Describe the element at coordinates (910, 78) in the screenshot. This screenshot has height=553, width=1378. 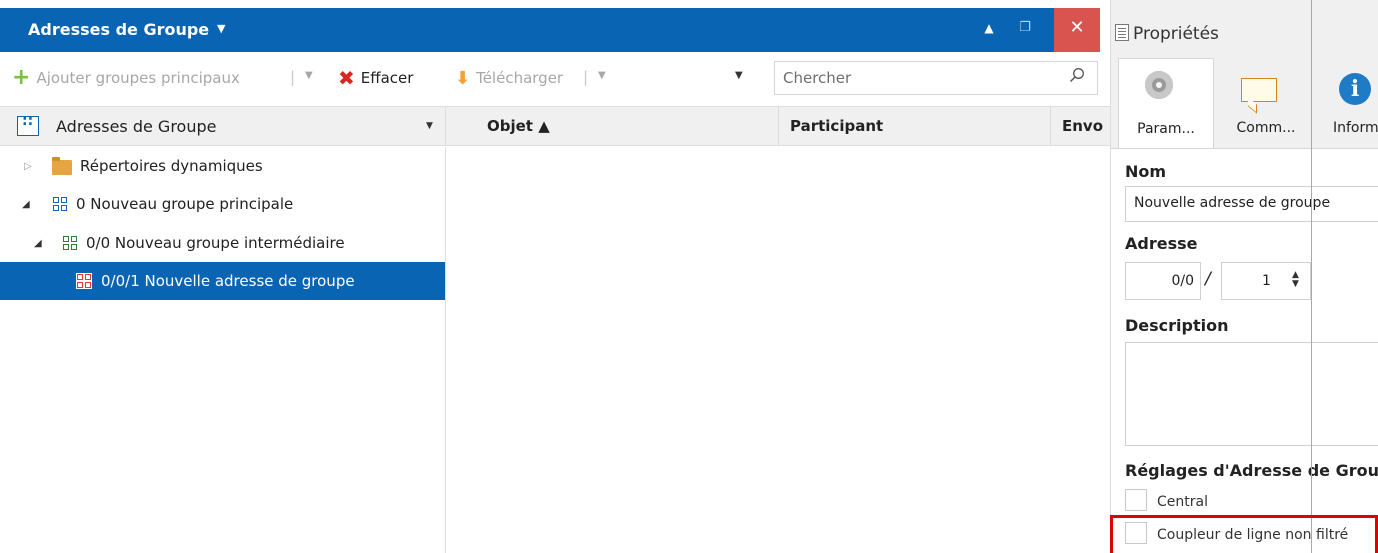
I see `search-input` at that location.